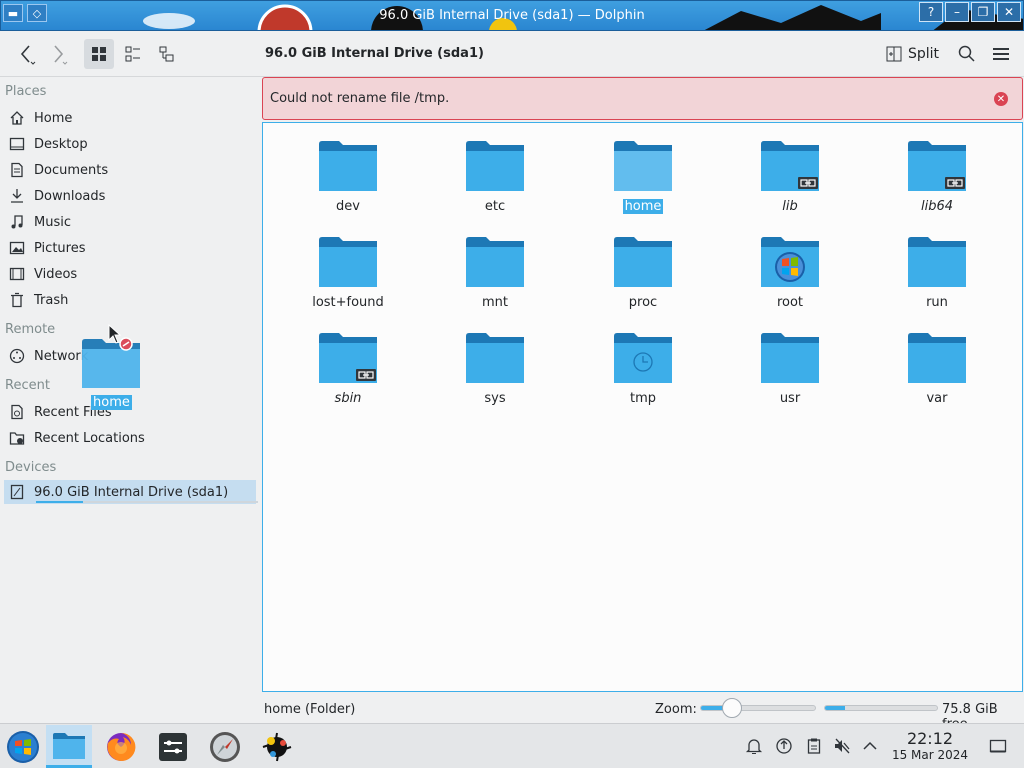  Describe the element at coordinates (998, 746) in the screenshot. I see `show-desktop-button` at that location.